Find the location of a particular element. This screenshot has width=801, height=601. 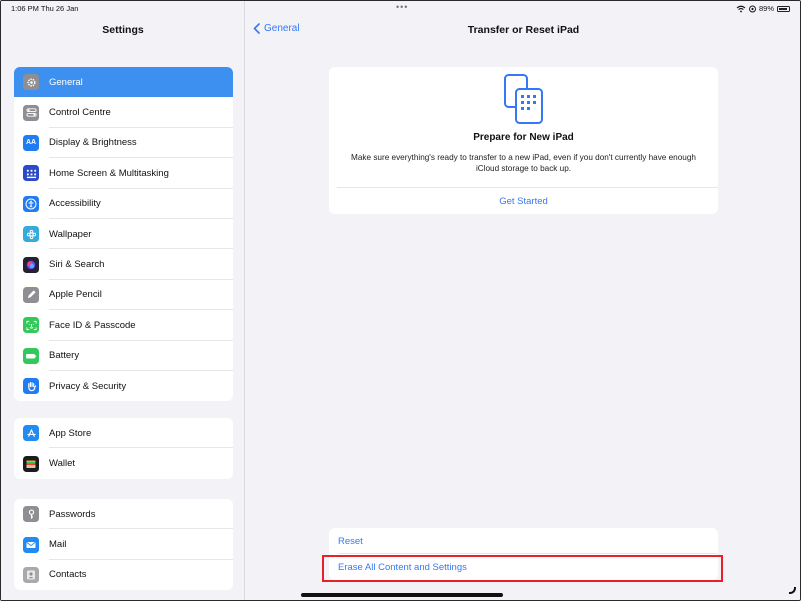

sidebar-item-face-id: Face ID & Passcode is located at coordinates (123, 325).